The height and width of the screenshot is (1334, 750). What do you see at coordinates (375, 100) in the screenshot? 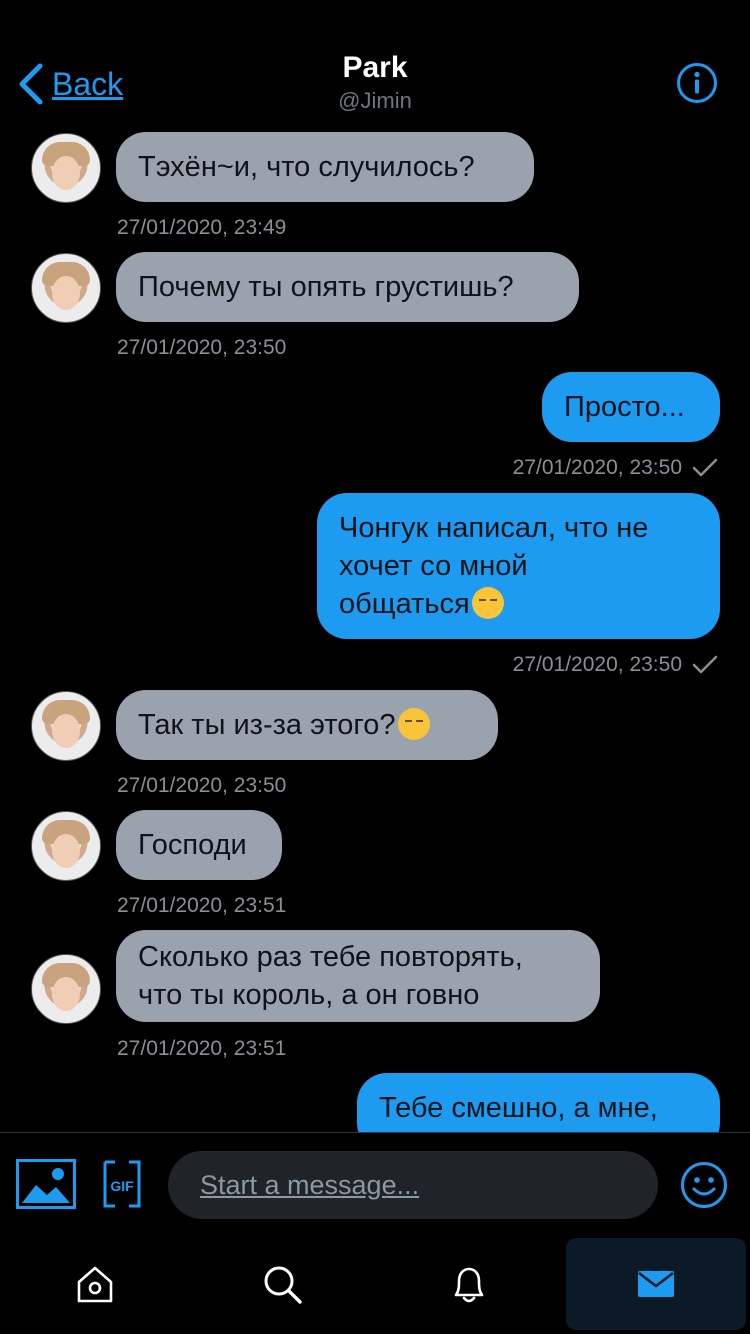
I see `username-handle: @Jimin` at bounding box center [375, 100].